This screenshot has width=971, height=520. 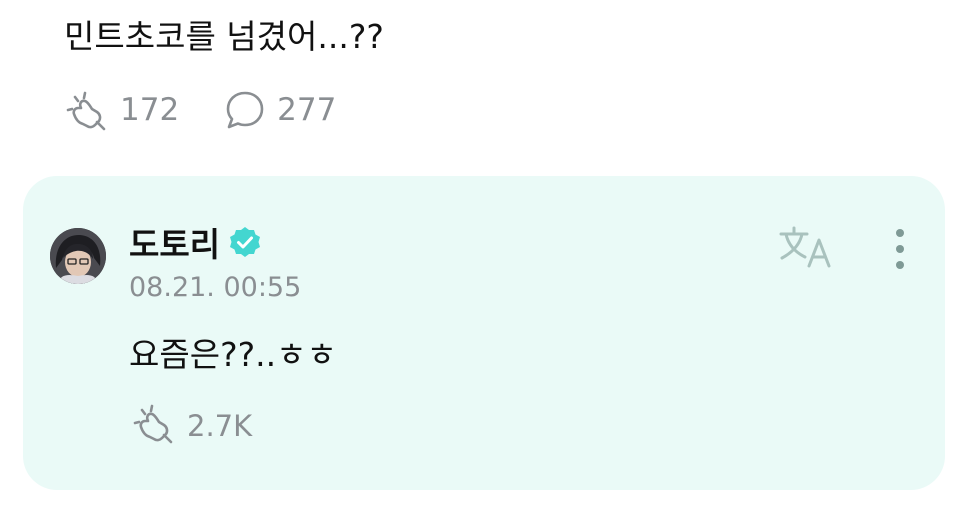 I want to click on speech-bubble-icon, so click(x=245, y=110).